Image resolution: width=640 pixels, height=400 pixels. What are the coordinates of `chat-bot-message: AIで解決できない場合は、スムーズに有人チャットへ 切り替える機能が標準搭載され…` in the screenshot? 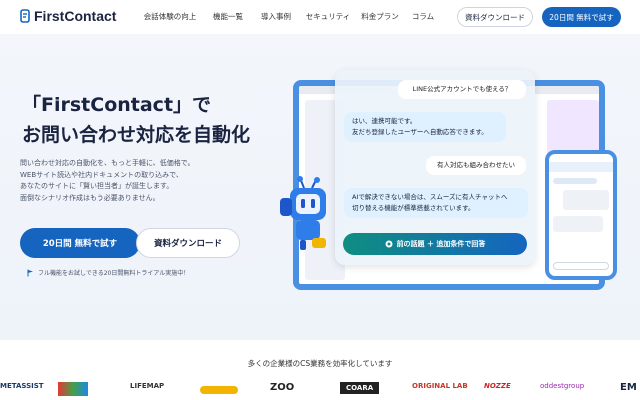 It's located at (436, 203).